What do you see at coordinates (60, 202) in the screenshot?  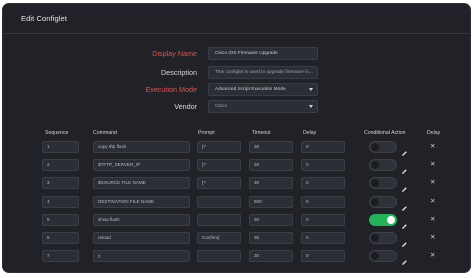 I see `sequence-field: 4` at bounding box center [60, 202].